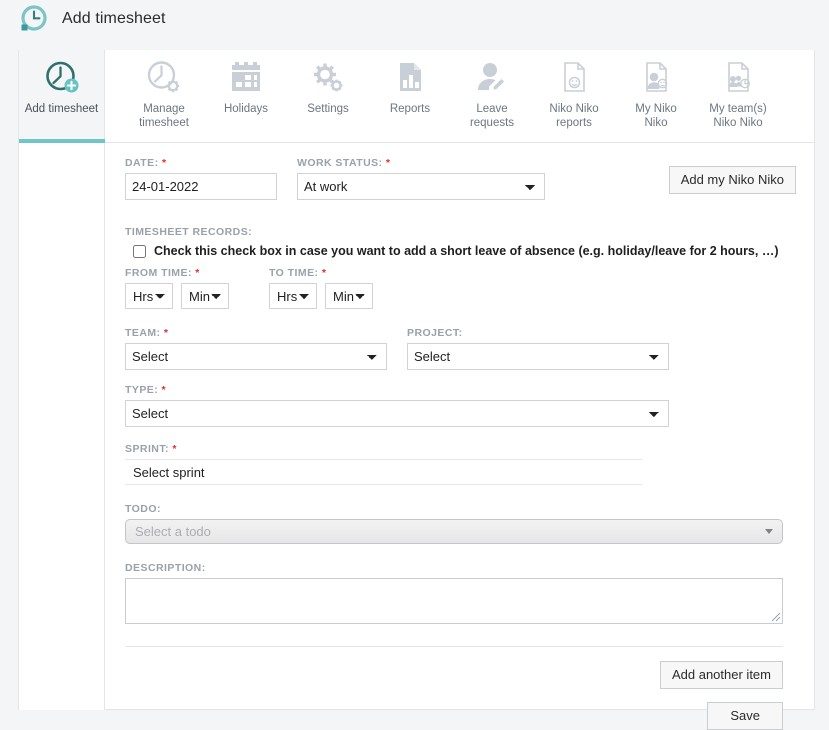 The height and width of the screenshot is (730, 829). What do you see at coordinates (421, 163) in the screenshot?
I see `work-status-label: WORK STATUS: *` at bounding box center [421, 163].